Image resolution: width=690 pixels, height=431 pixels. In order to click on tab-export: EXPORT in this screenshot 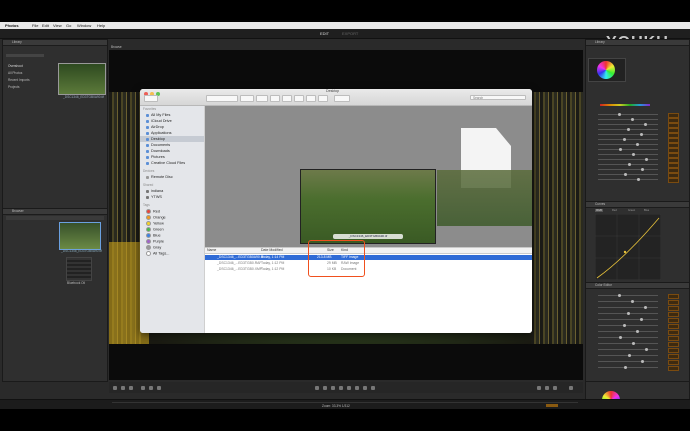, I will do `click(350, 33)`.